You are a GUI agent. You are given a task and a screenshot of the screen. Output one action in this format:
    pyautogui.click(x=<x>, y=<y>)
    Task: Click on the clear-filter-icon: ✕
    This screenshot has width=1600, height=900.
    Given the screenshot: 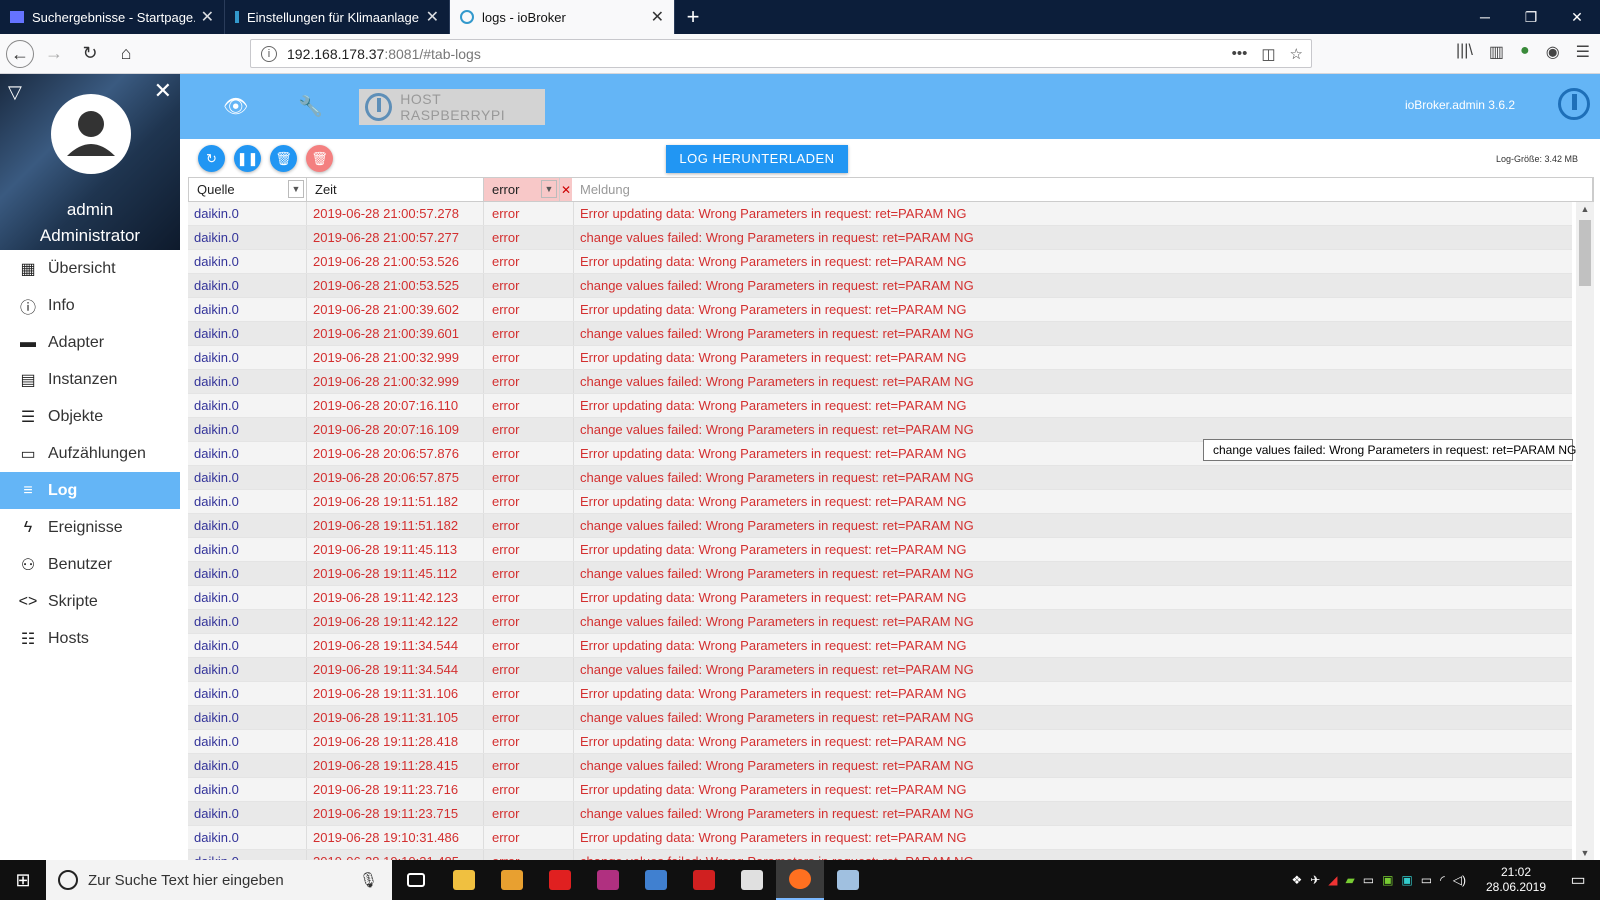 What is the action you would take?
    pyautogui.click(x=566, y=189)
    